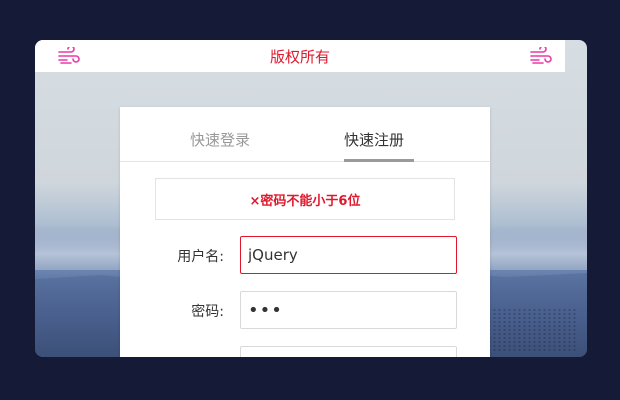  Describe the element at coordinates (220, 139) in the screenshot. I see `tab-quick-login: 快速登录` at that location.